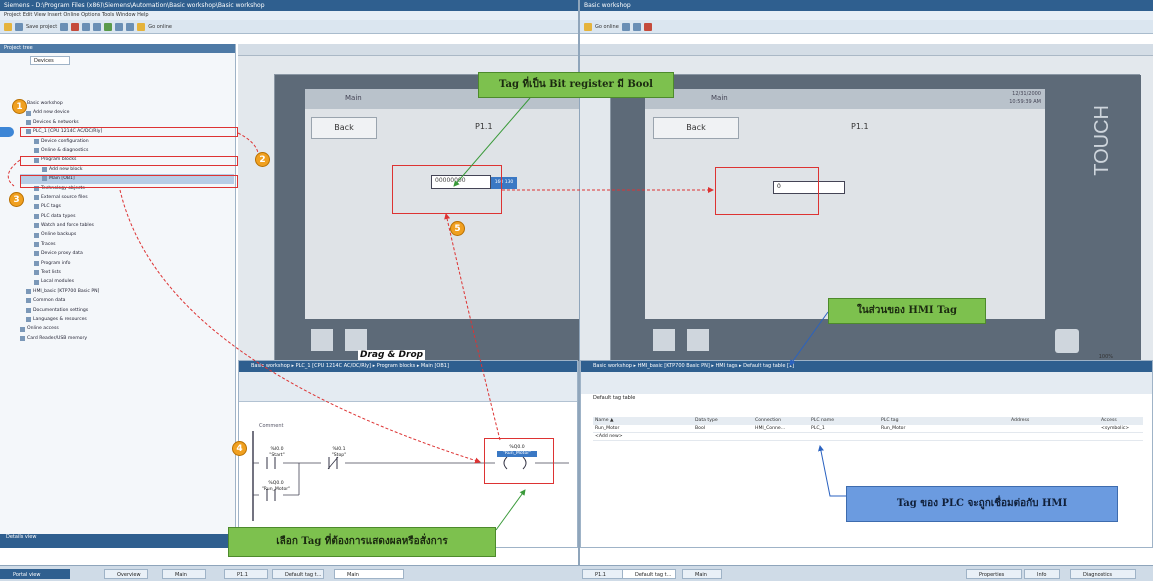  Describe the element at coordinates (866, 27) in the screenshot. I see `right-toolbar: Go online` at that location.